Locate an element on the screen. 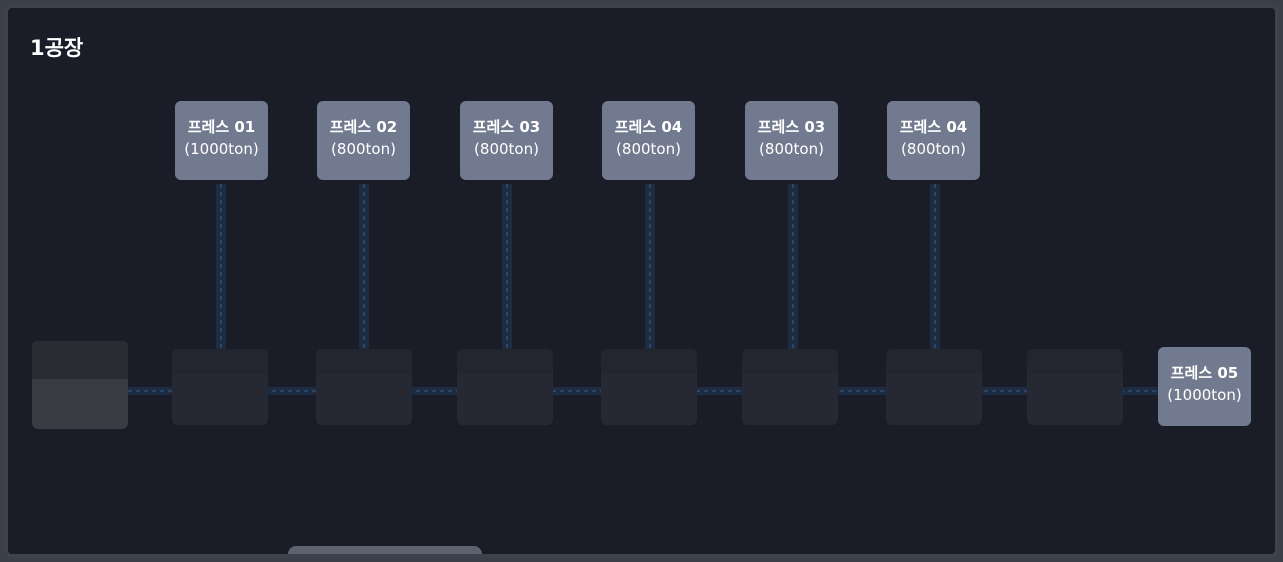  horizontal-scrollbar-thumb is located at coordinates (385, 550).